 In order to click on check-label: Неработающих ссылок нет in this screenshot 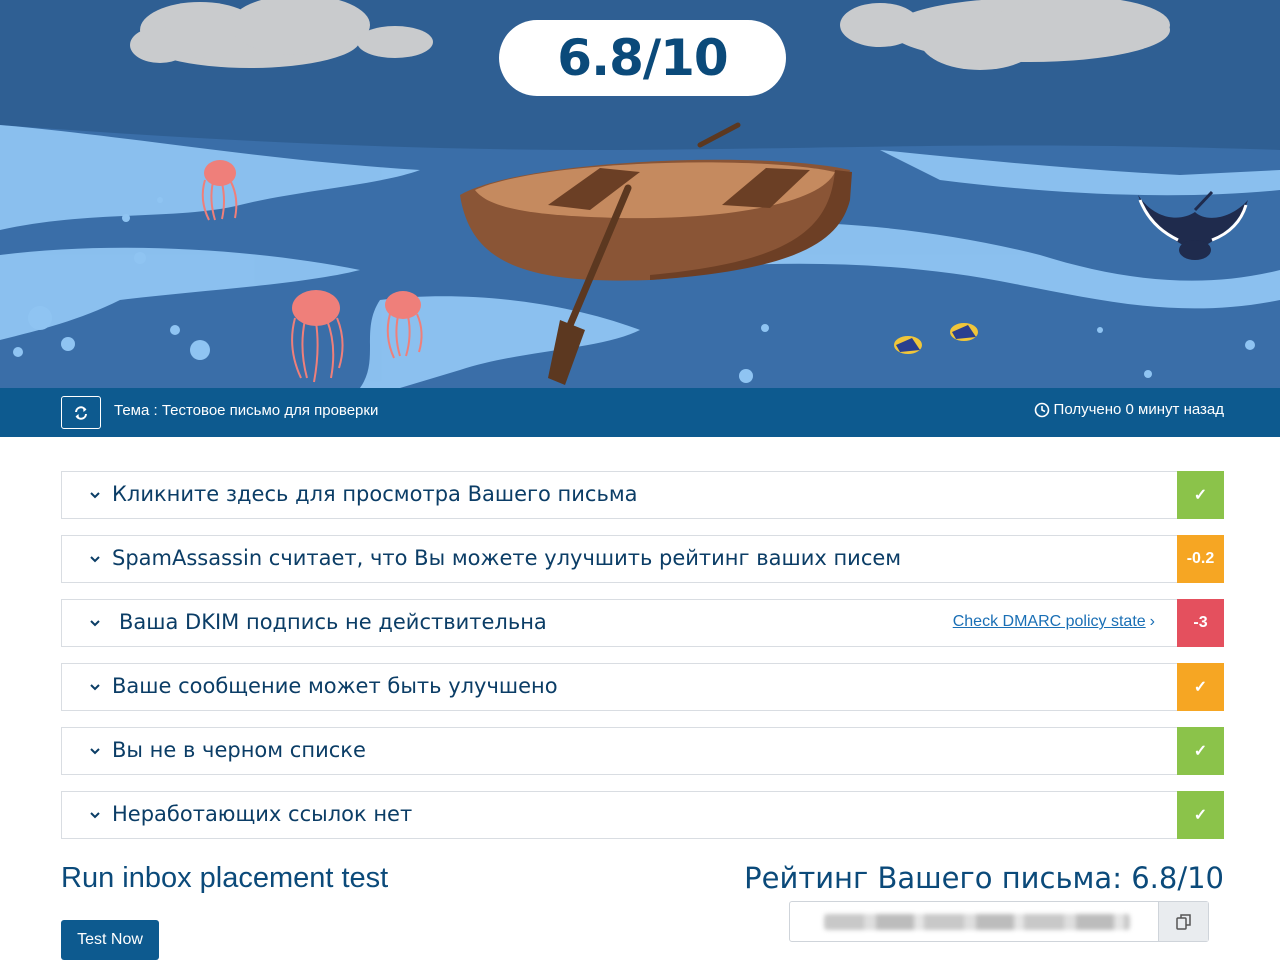, I will do `click(262, 814)`.